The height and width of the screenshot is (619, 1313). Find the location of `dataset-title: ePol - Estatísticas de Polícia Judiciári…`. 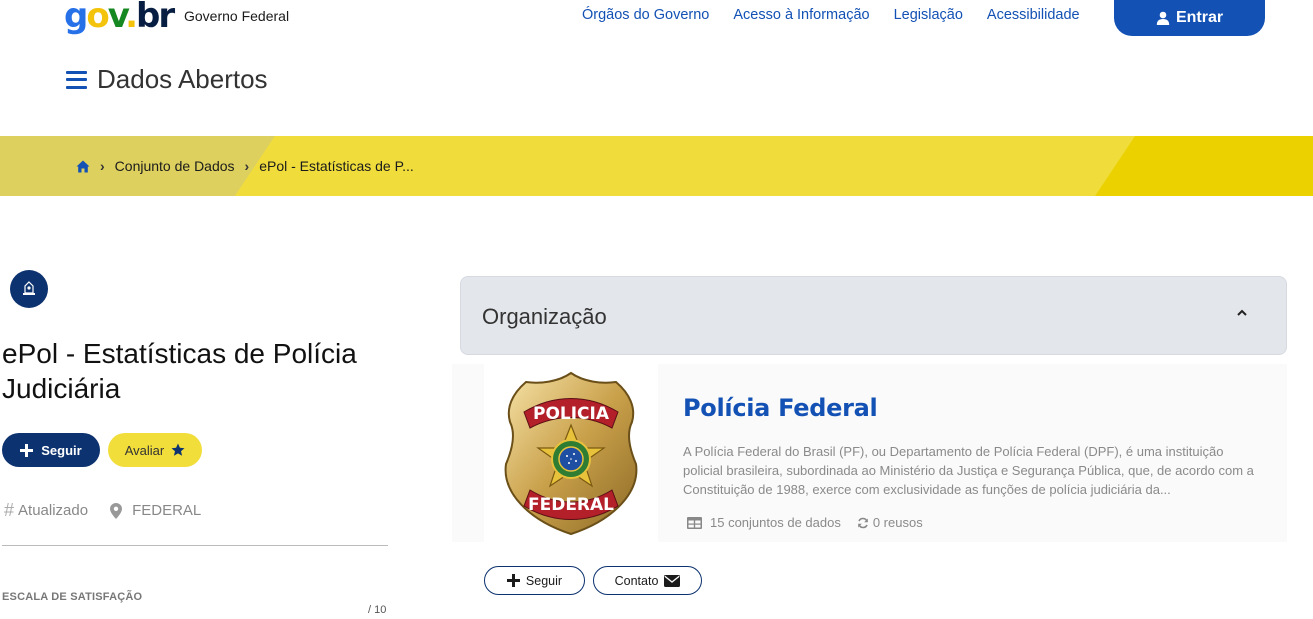

dataset-title: ePol - Estatísticas de Polícia Judiciári… is located at coordinates (179, 371).